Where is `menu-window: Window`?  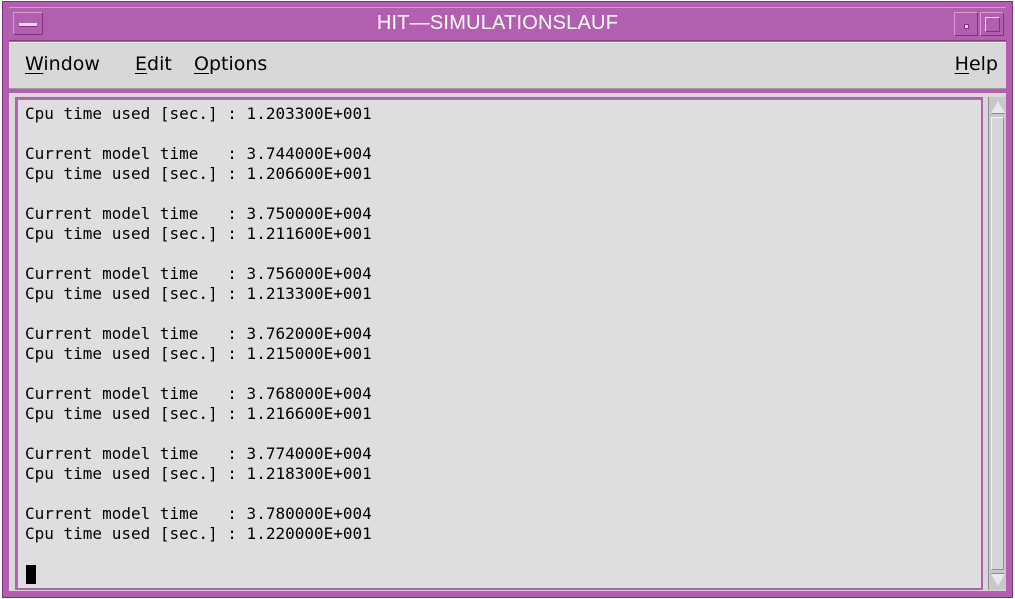 menu-window: Window is located at coordinates (62, 64).